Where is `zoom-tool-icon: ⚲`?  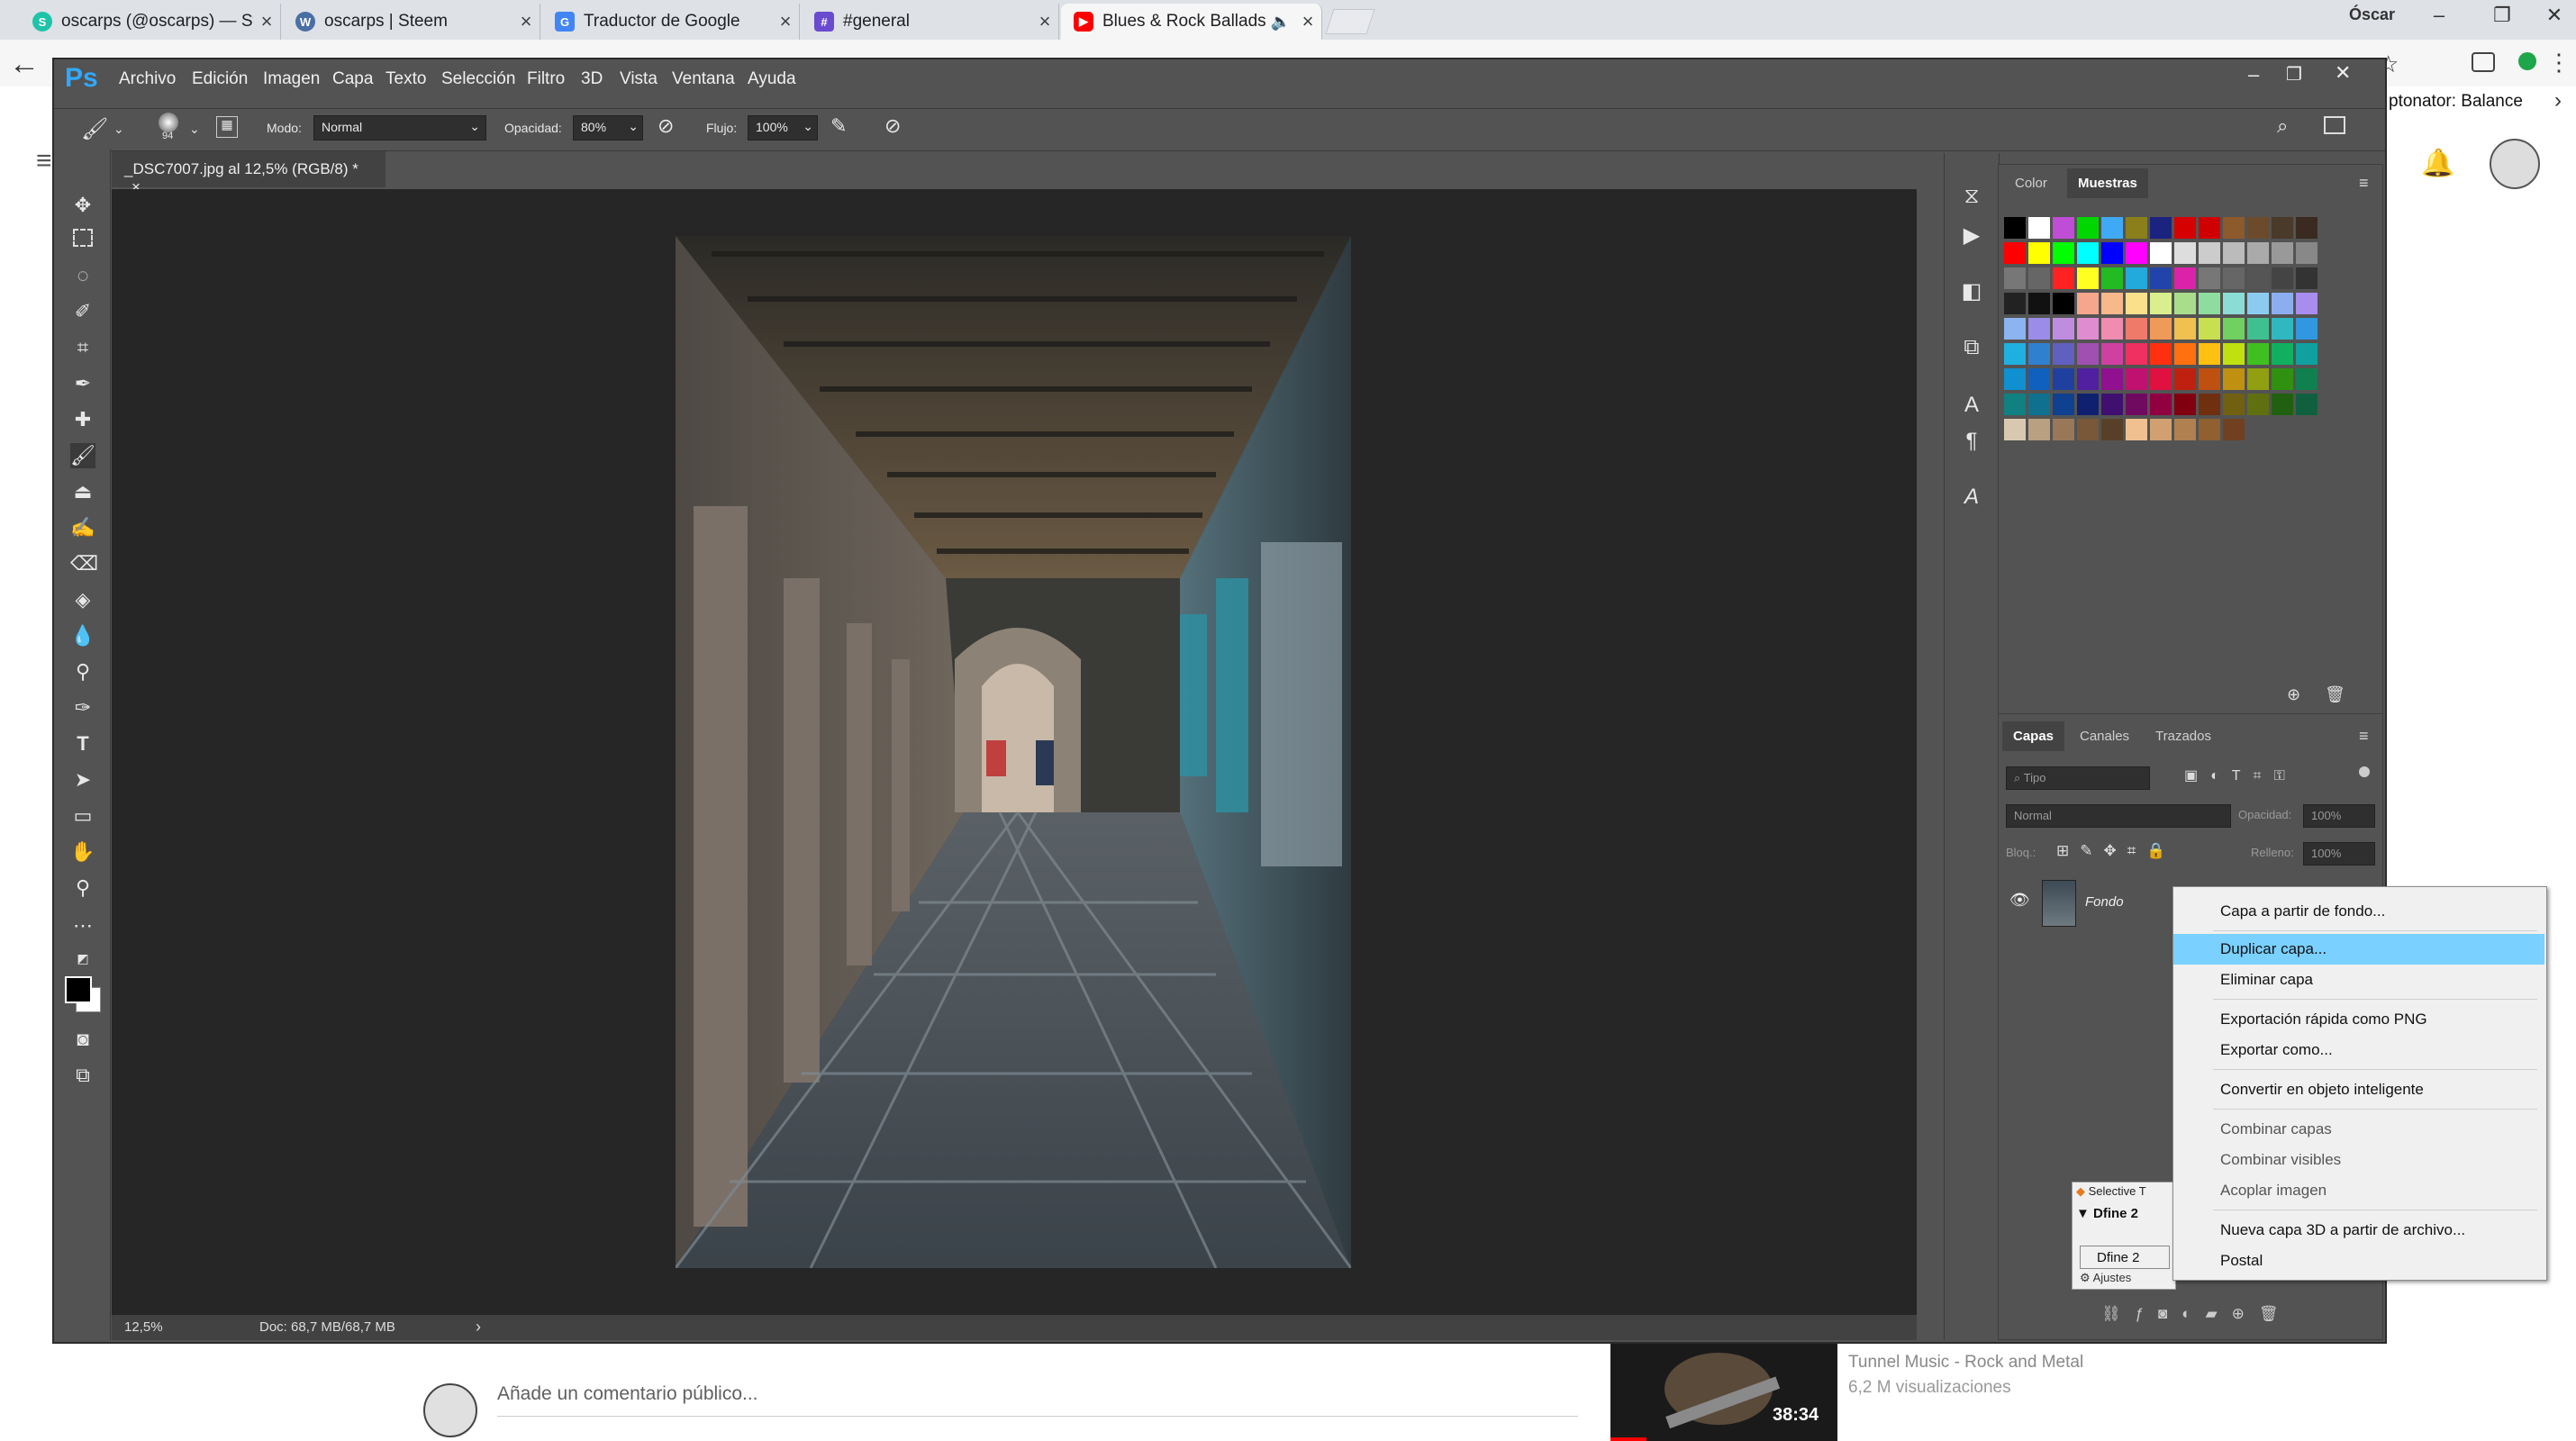
zoom-tool-icon: ⚲ is located at coordinates (82, 888).